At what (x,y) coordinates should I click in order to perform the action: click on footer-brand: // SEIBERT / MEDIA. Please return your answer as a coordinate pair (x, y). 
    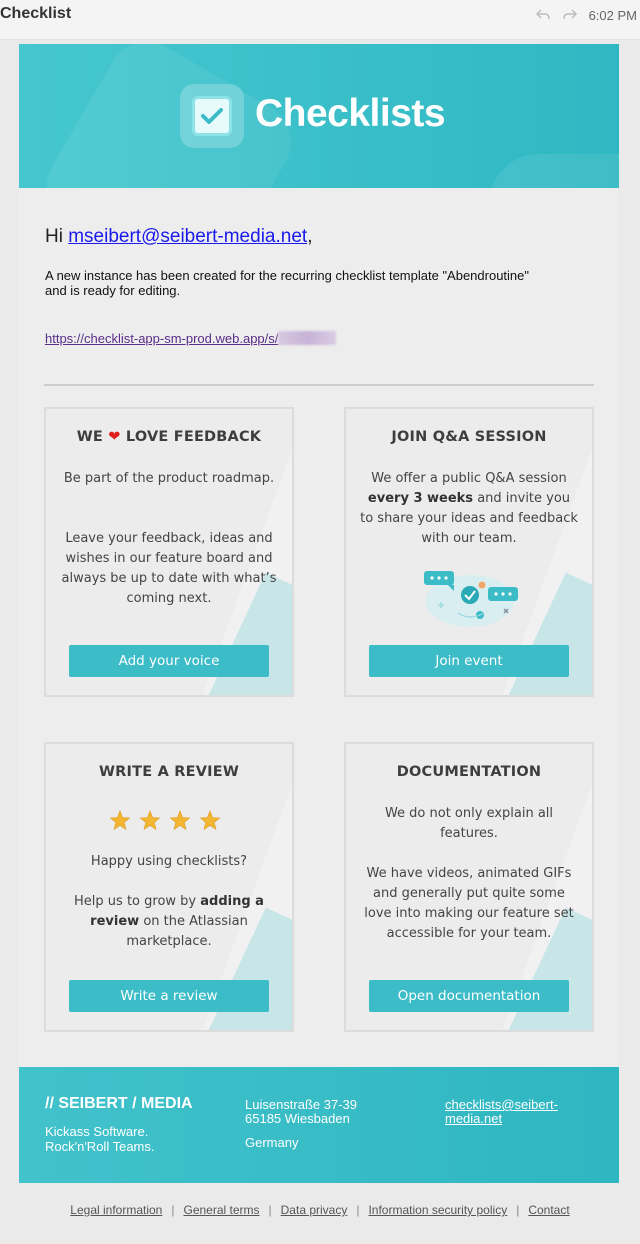
    Looking at the image, I should click on (119, 1103).